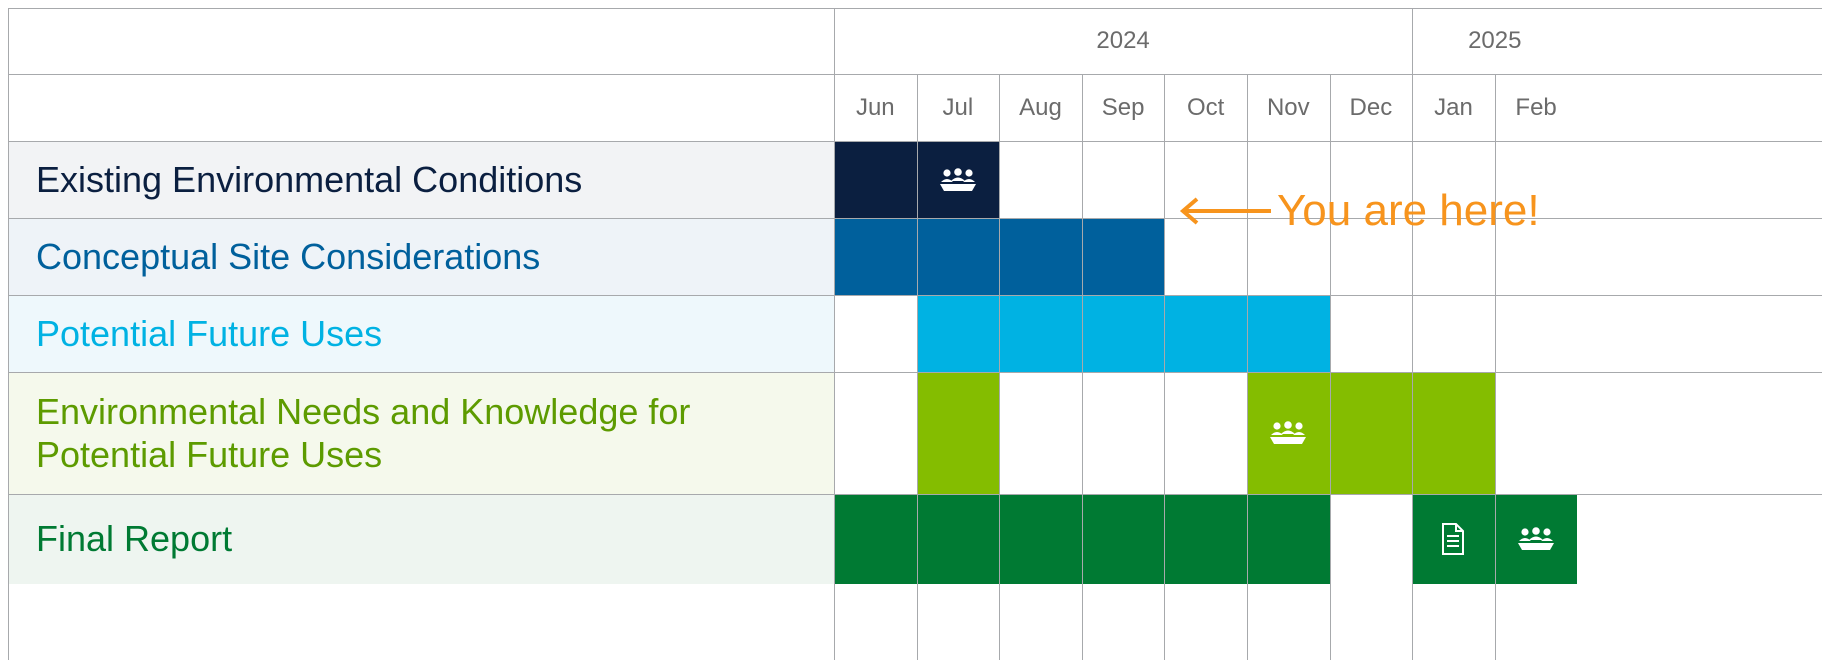 The width and height of the screenshot is (1822, 660). I want to click on task-label-text: Conceptual Site Considerations, so click(288, 256).